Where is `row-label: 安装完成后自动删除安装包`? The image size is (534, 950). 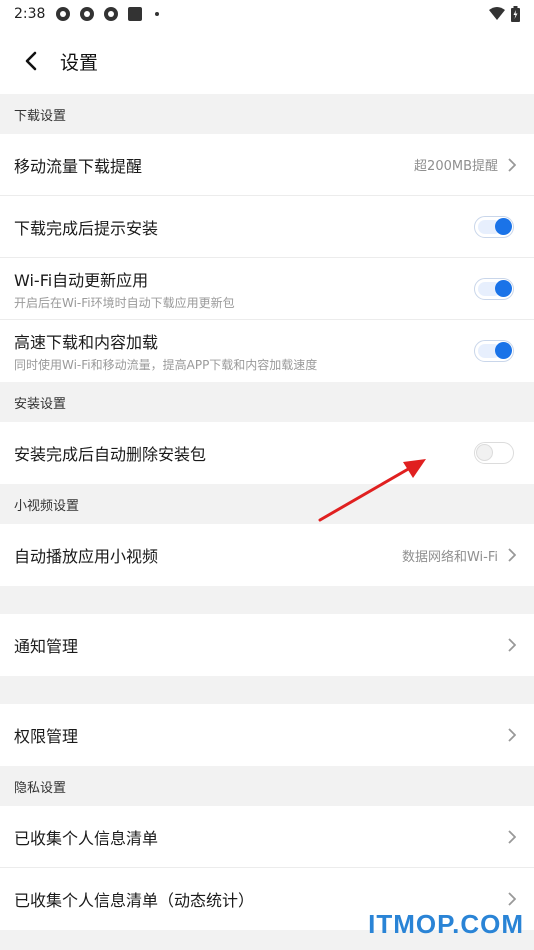 row-label: 安装完成后自动删除安装包 is located at coordinates (110, 454).